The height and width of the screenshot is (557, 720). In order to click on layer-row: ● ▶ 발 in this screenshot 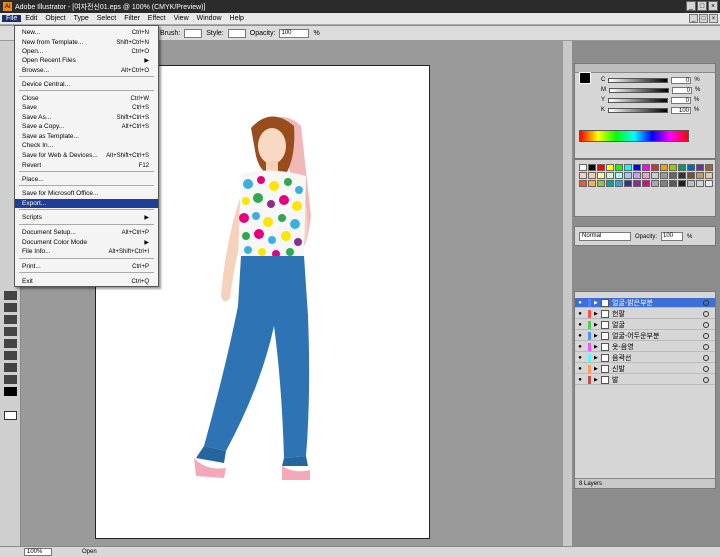, I will do `click(645, 380)`.